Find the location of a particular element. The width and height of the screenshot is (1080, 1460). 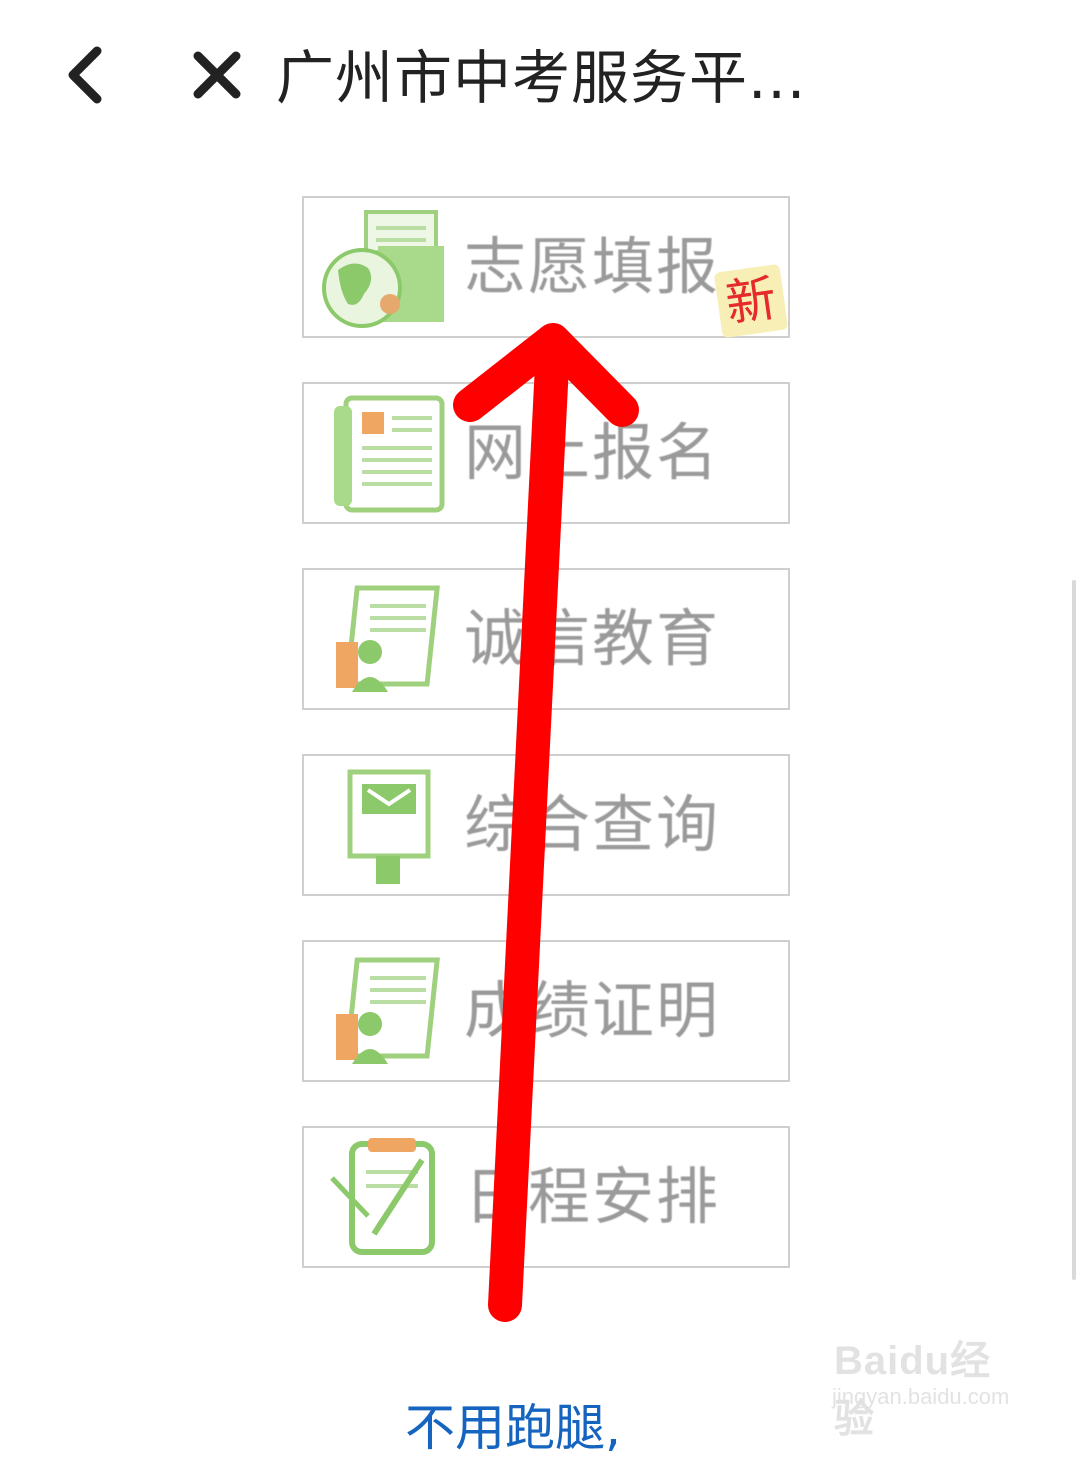

menu-item-comprehensive-query: 综合查询 is located at coordinates (546, 825).